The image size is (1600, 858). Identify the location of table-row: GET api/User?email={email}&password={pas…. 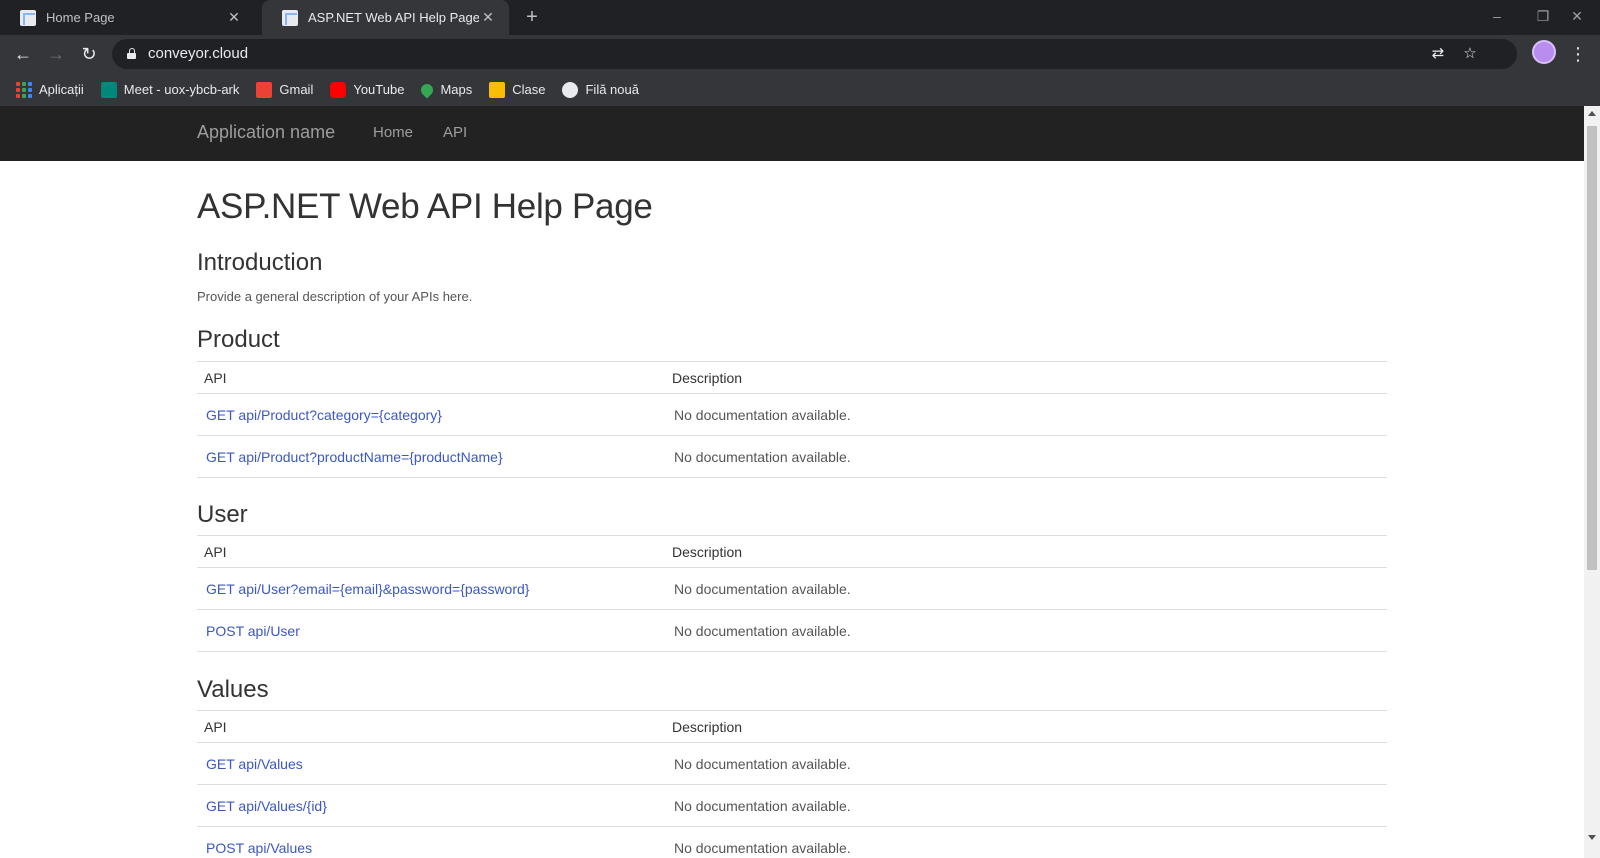
(792, 588).